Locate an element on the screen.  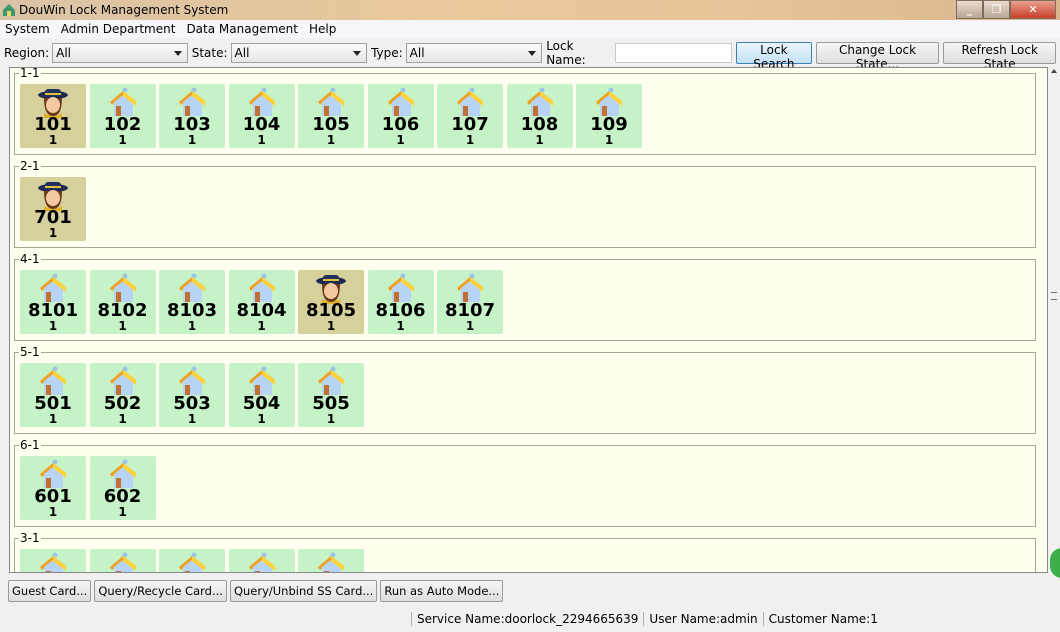
room-number: 109 is located at coordinates (609, 124).